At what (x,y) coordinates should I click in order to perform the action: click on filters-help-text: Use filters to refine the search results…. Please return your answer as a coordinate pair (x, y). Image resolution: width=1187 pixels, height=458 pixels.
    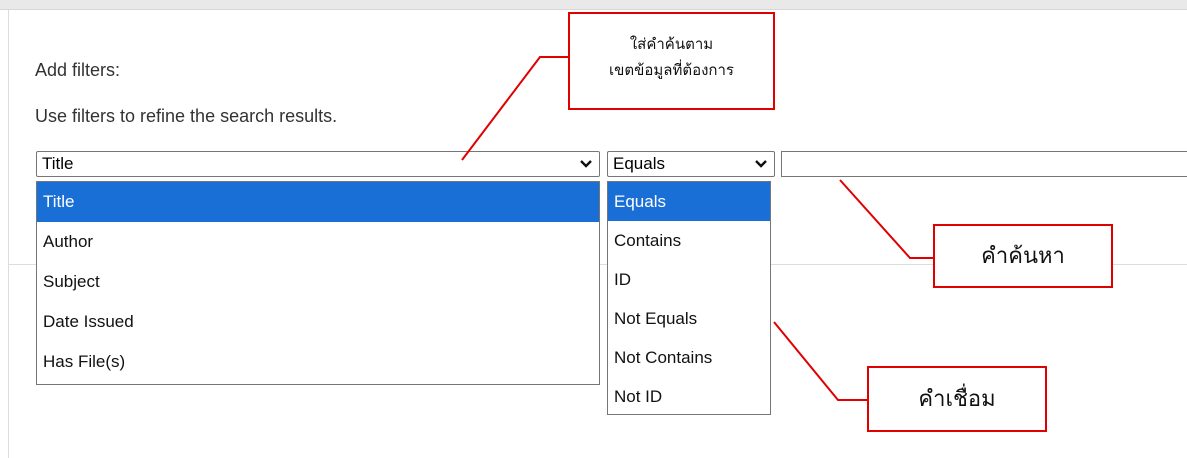
    Looking at the image, I should click on (186, 116).